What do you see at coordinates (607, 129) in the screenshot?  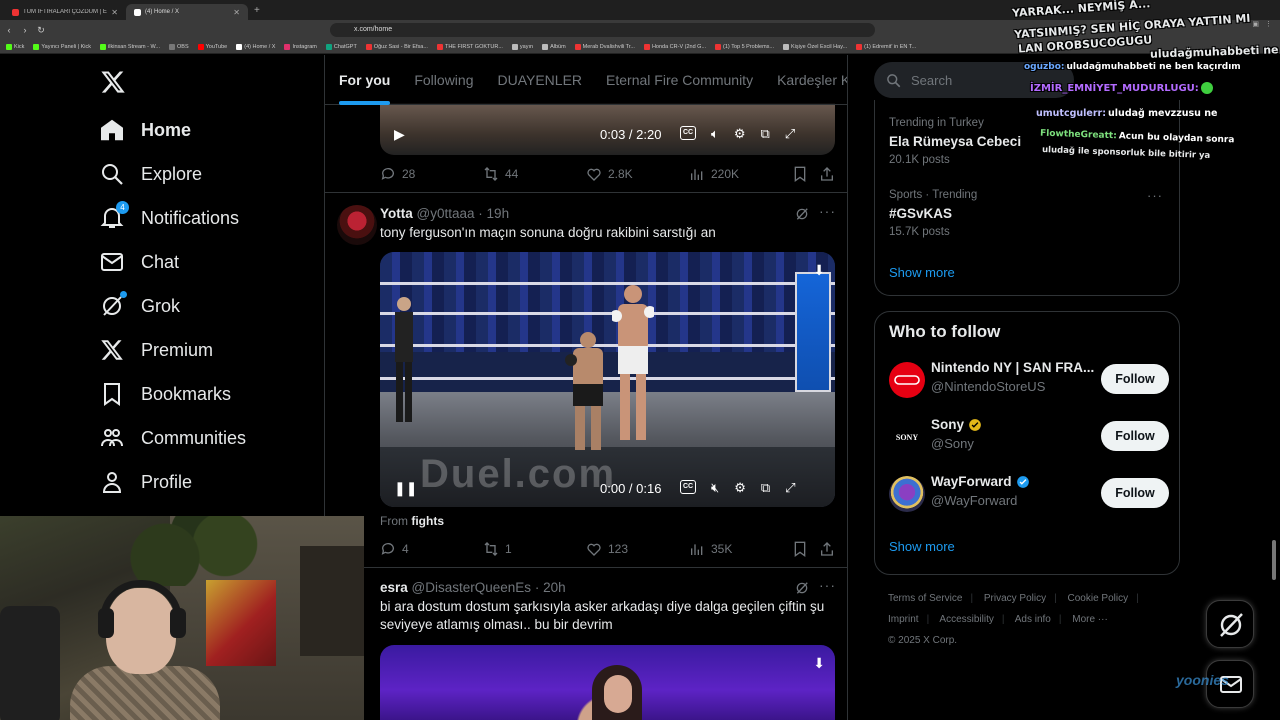 I see `video-player: ▶ 0:03 / 2:20 CC 🔈︎ ⚙ ⧉ ⤢` at bounding box center [607, 129].